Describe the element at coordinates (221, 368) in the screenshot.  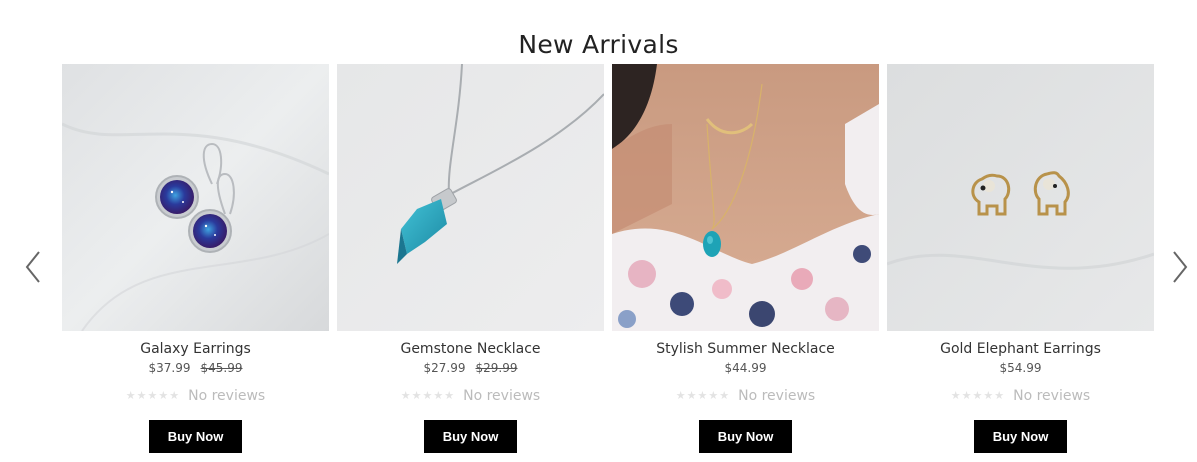
I see `product-compare-price: $45.99` at that location.